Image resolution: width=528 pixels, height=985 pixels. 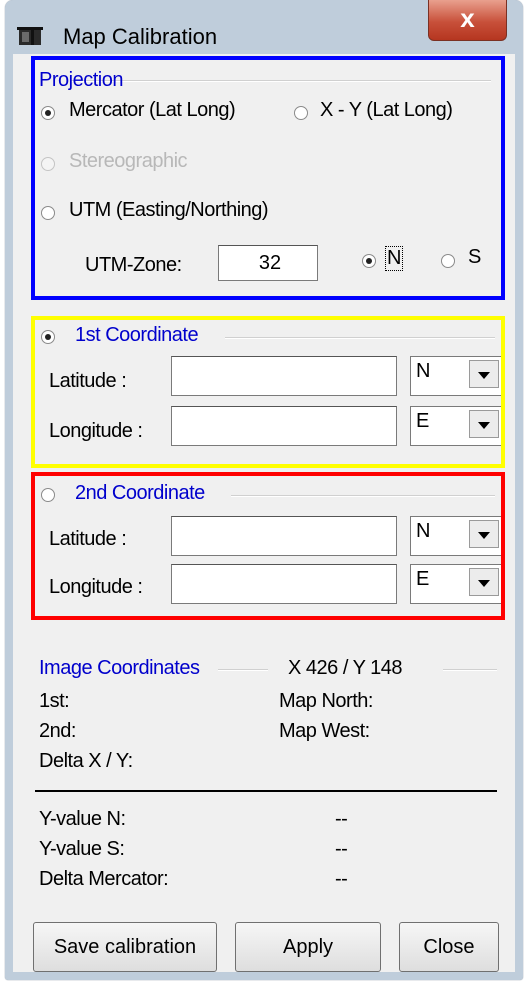 What do you see at coordinates (470, 670) in the screenshot?
I see `image-coords-group-border-right` at bounding box center [470, 670].